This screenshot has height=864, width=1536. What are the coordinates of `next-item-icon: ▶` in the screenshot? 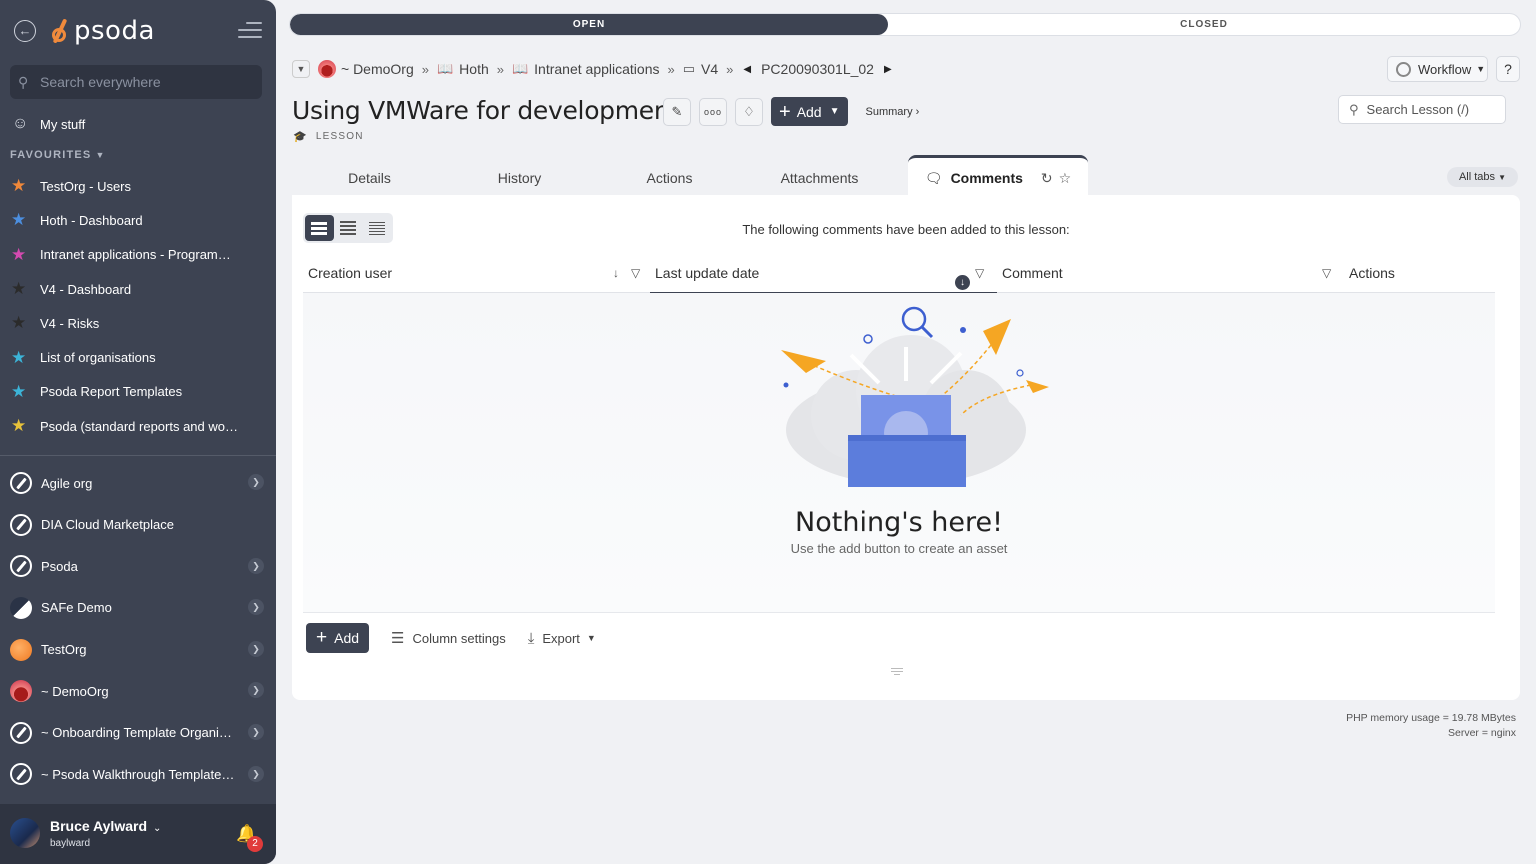 It's located at (888, 69).